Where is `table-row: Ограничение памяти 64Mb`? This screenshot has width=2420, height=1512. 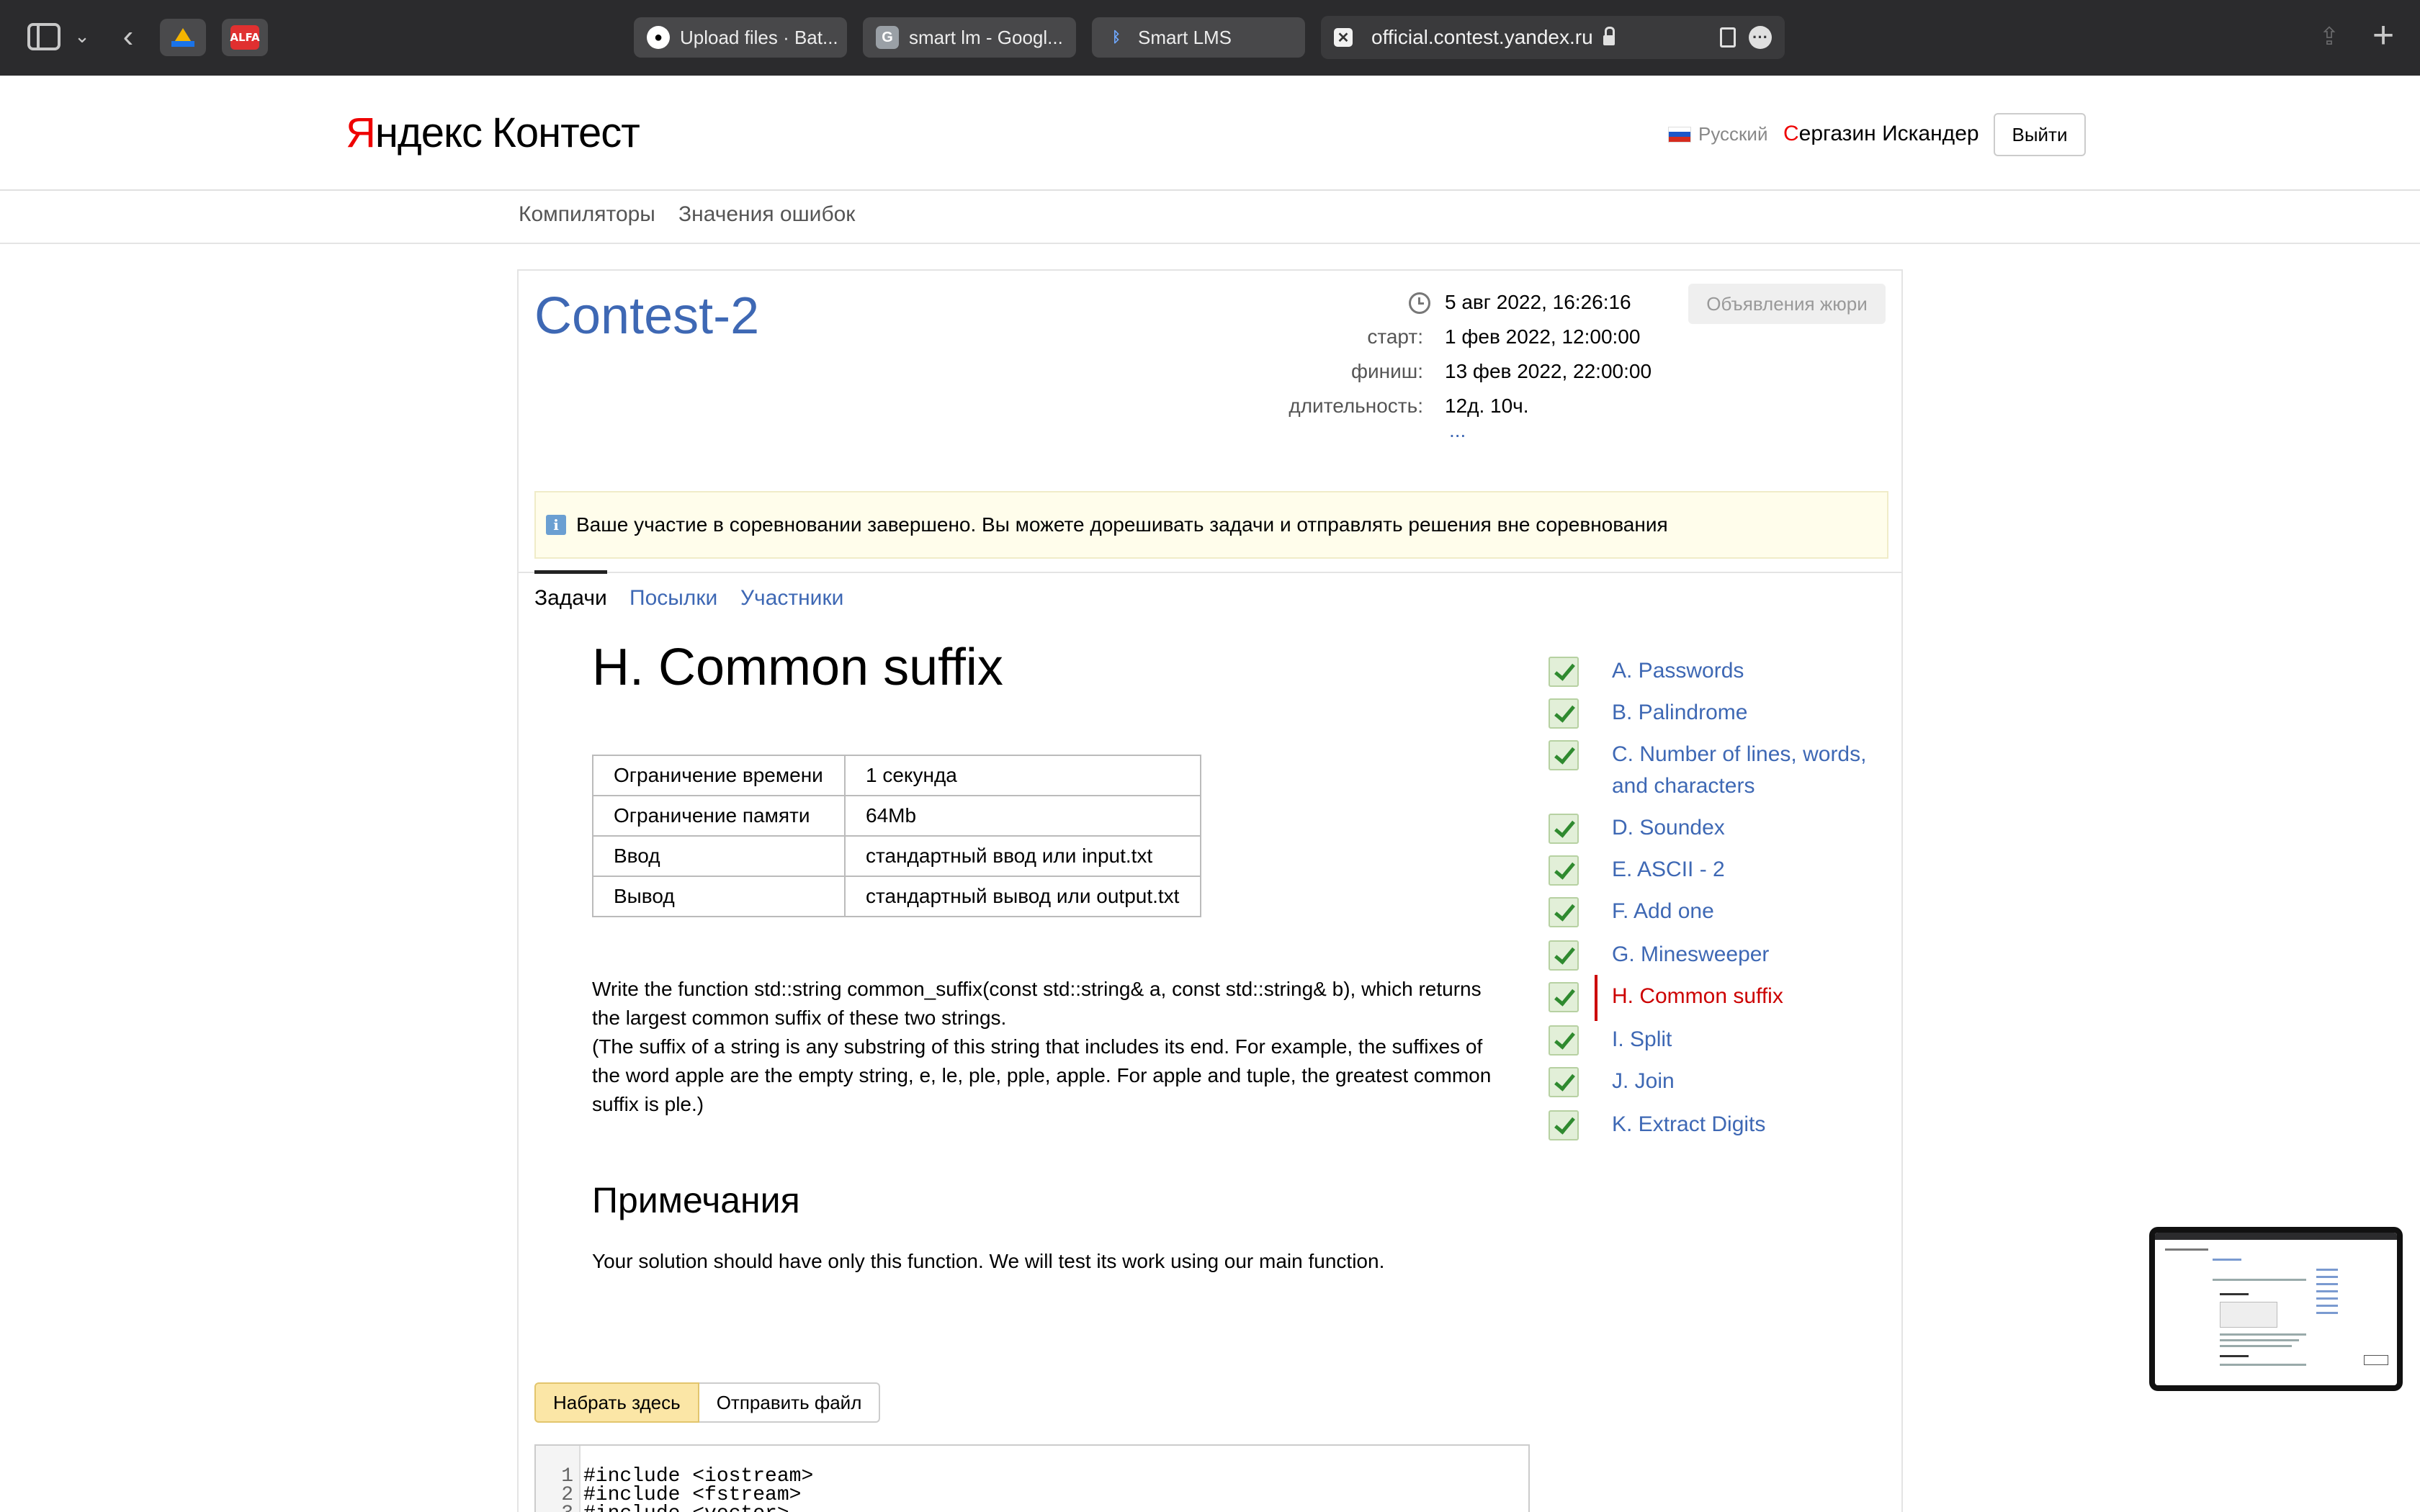
table-row: Ограничение памяти 64Mb is located at coordinates (896, 816).